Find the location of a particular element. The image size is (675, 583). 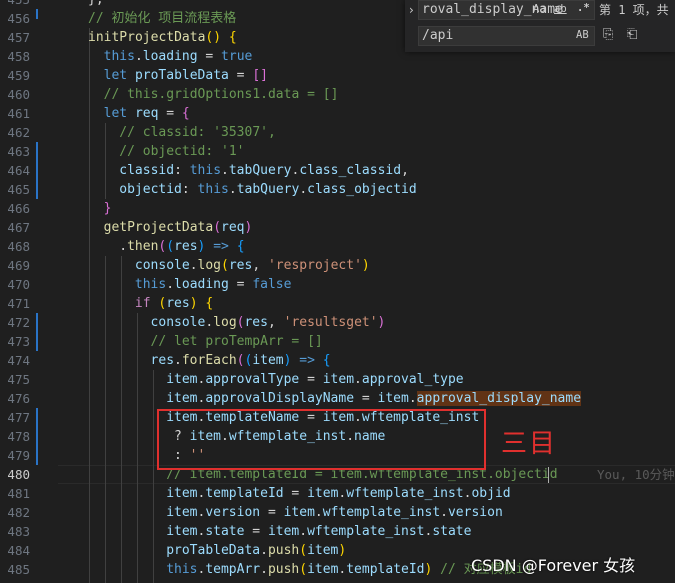

code-line: 473 // let proTempArr = [] is located at coordinates (337, 341).